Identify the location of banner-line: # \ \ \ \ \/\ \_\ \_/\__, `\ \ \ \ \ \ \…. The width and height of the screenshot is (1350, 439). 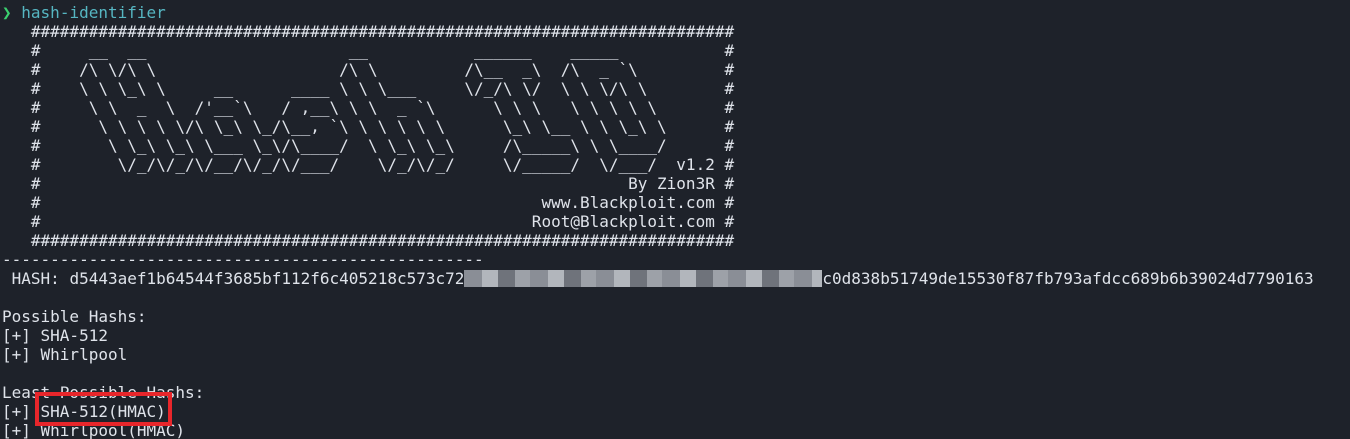
(368, 126).